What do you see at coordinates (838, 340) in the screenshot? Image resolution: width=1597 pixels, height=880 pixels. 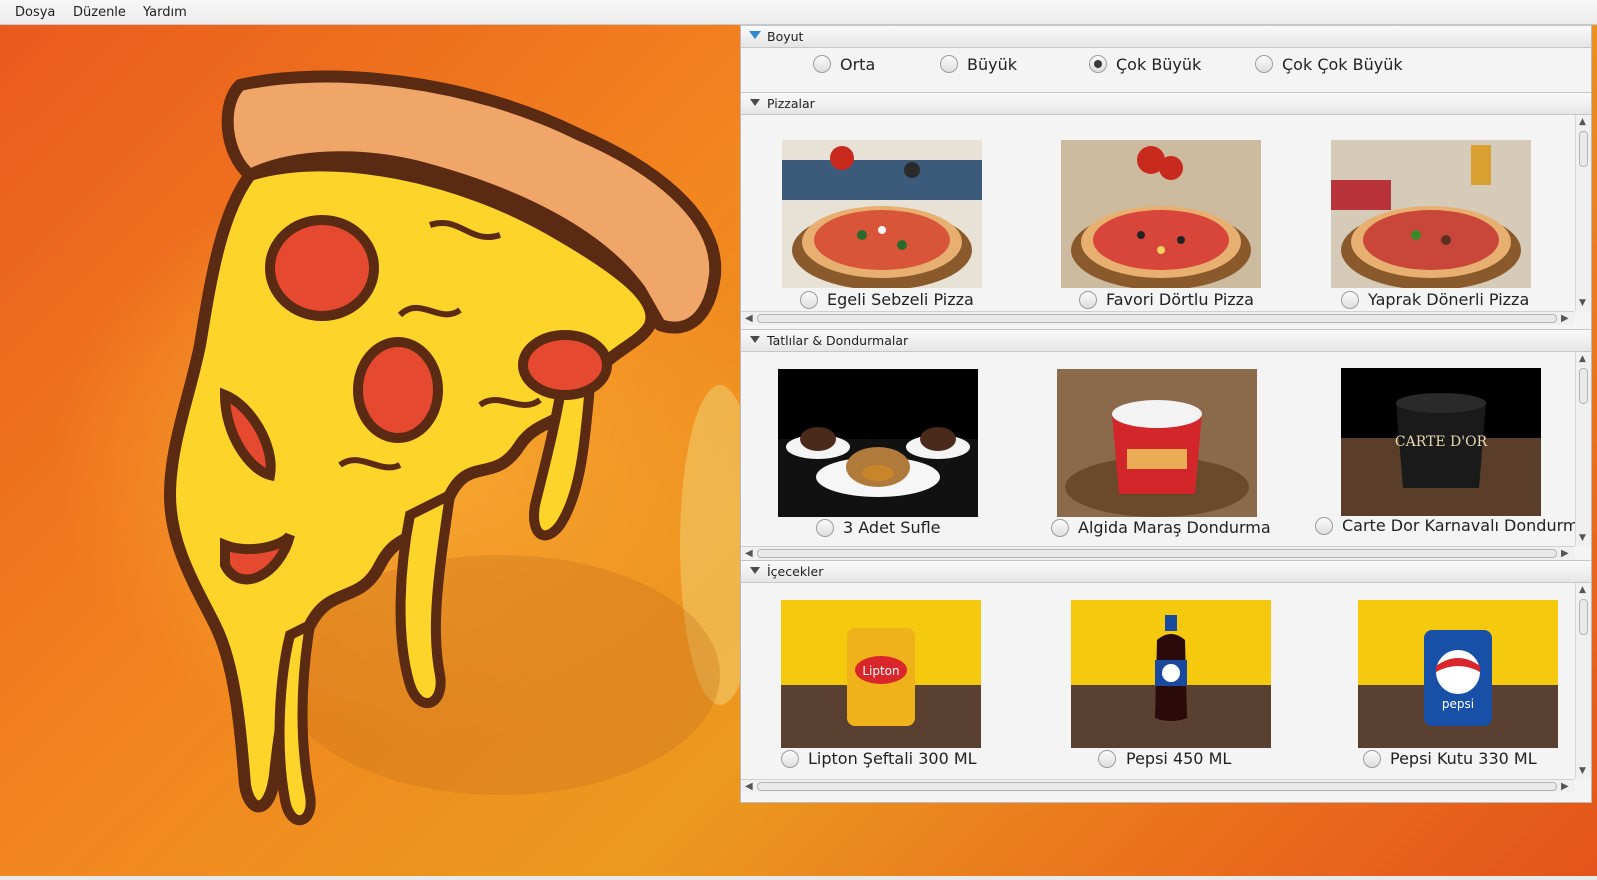 I see `tatlilar-title: Tatlılar & Dondurmalar` at bounding box center [838, 340].